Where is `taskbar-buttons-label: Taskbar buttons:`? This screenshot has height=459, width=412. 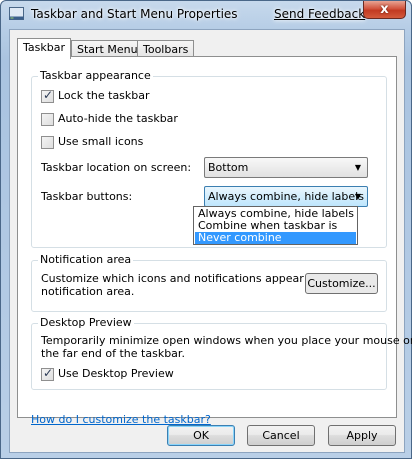 taskbar-buttons-label: Taskbar buttons: is located at coordinates (87, 196).